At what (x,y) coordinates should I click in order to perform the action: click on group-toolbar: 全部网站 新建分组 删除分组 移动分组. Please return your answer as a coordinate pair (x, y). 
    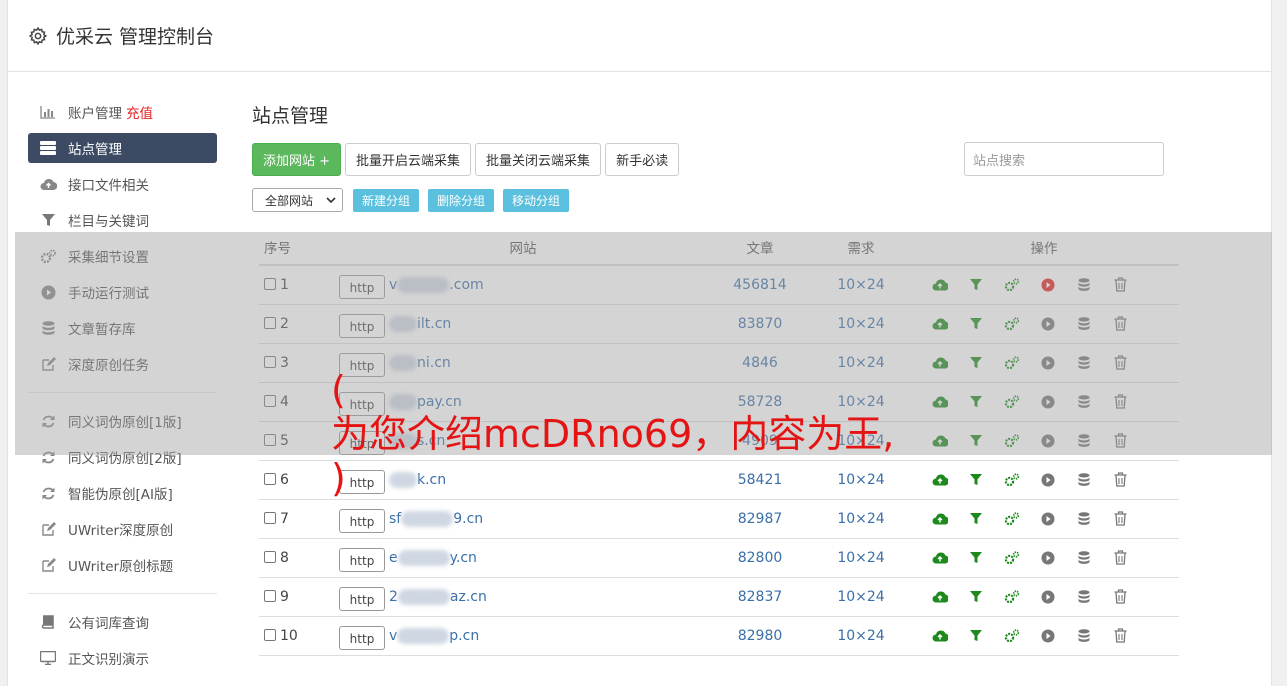
    Looking at the image, I should click on (411, 200).